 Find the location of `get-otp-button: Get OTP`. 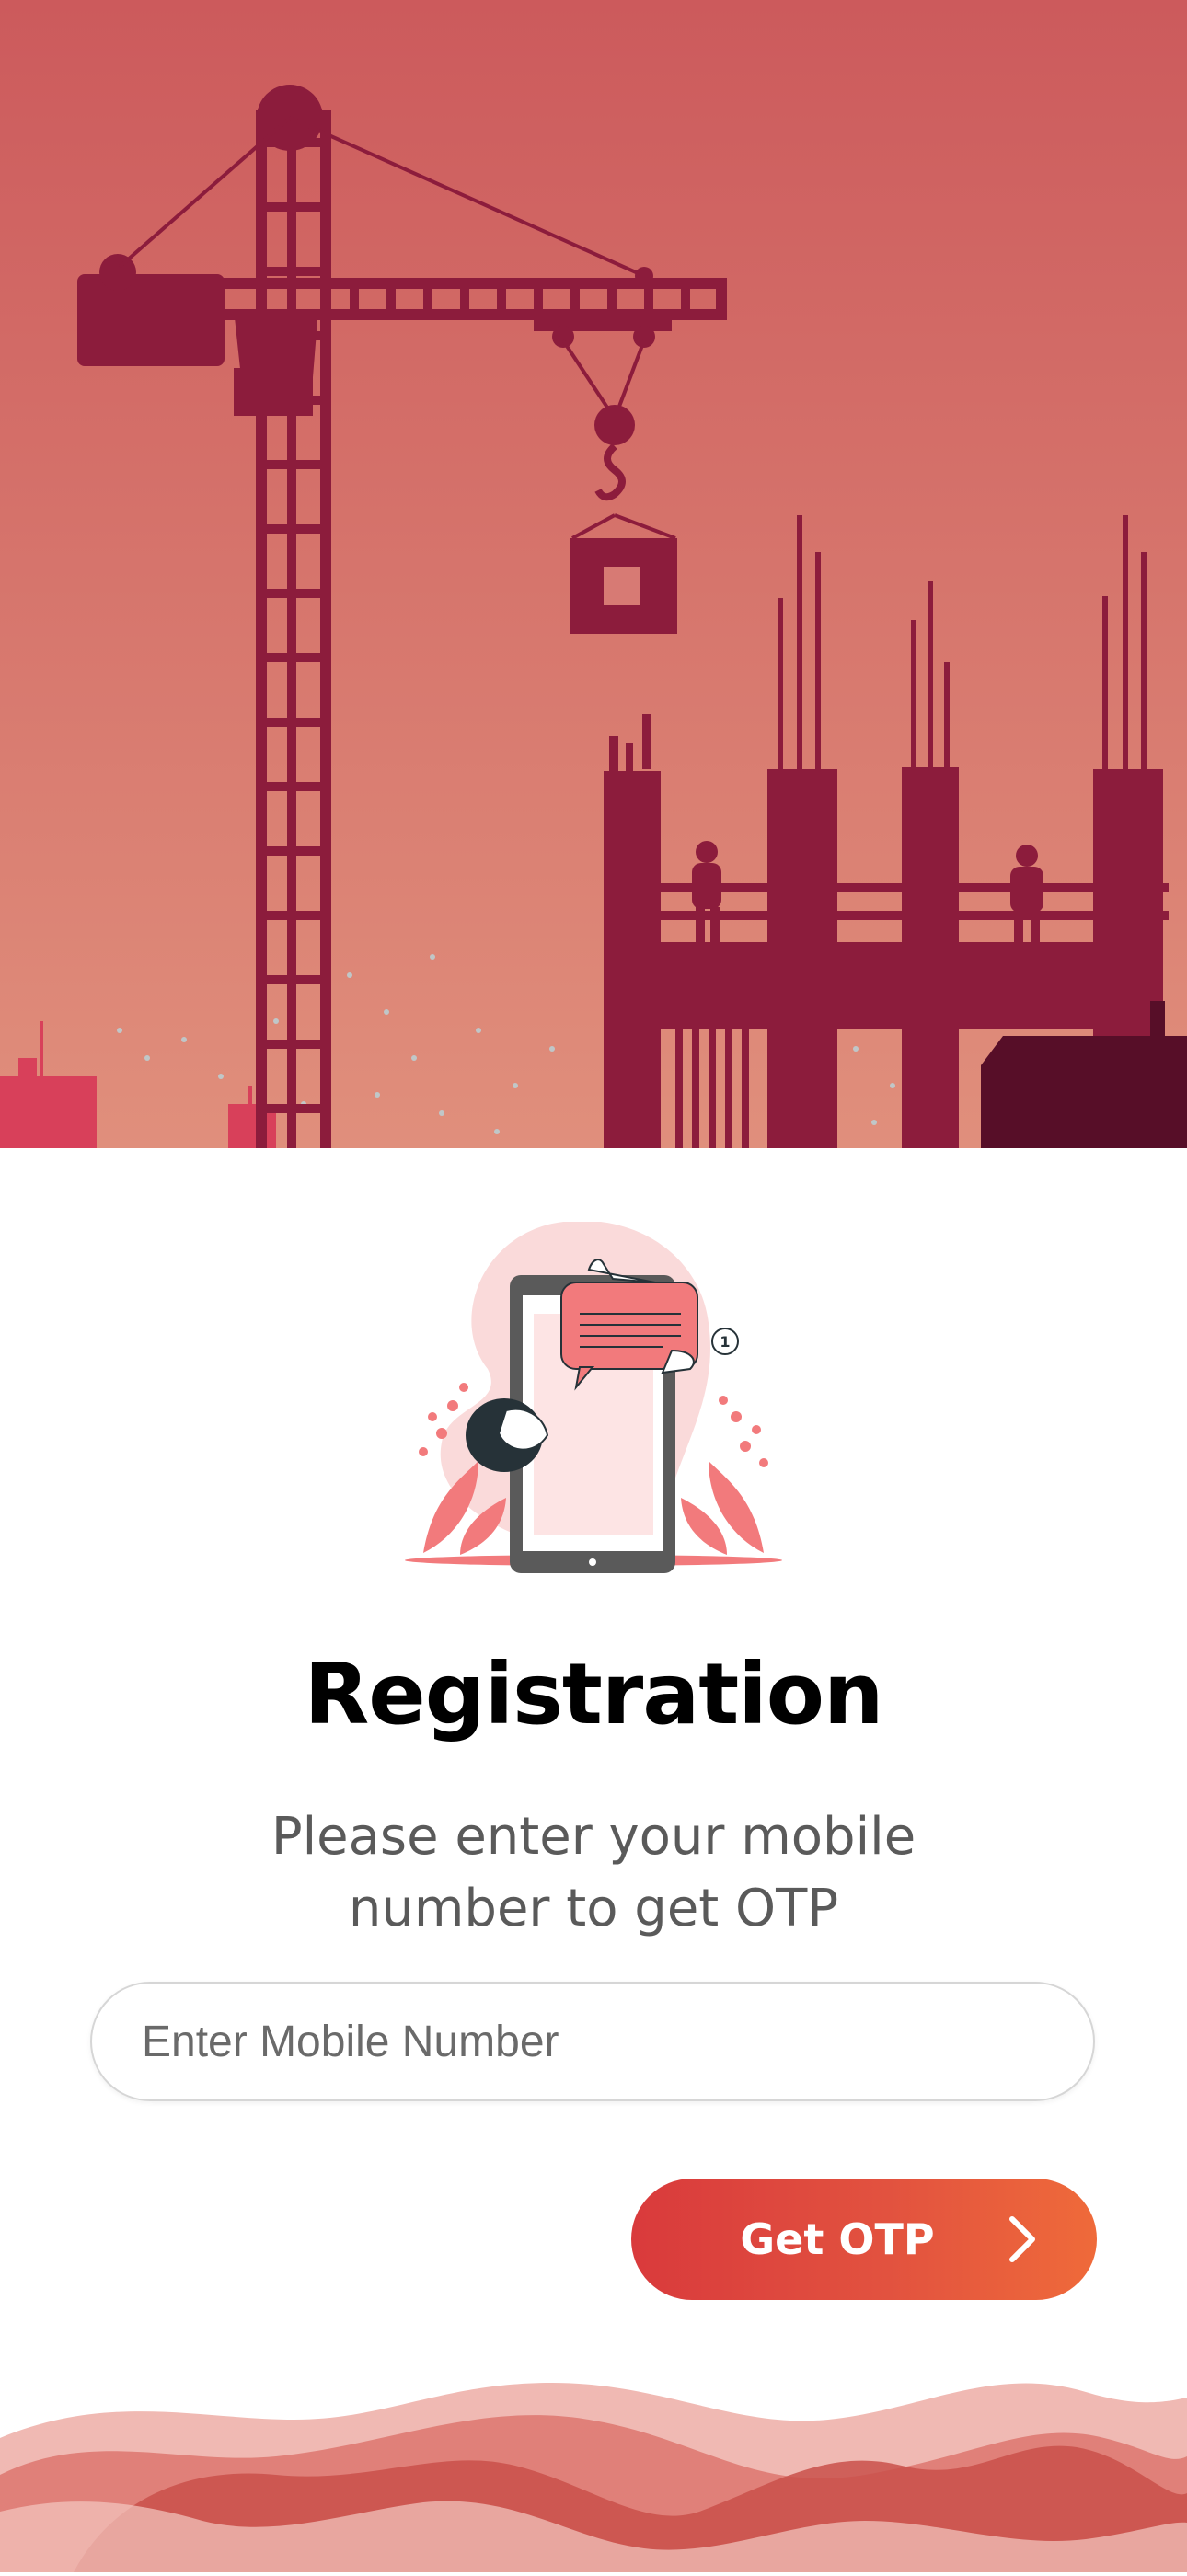

get-otp-button: Get OTP is located at coordinates (864, 2239).